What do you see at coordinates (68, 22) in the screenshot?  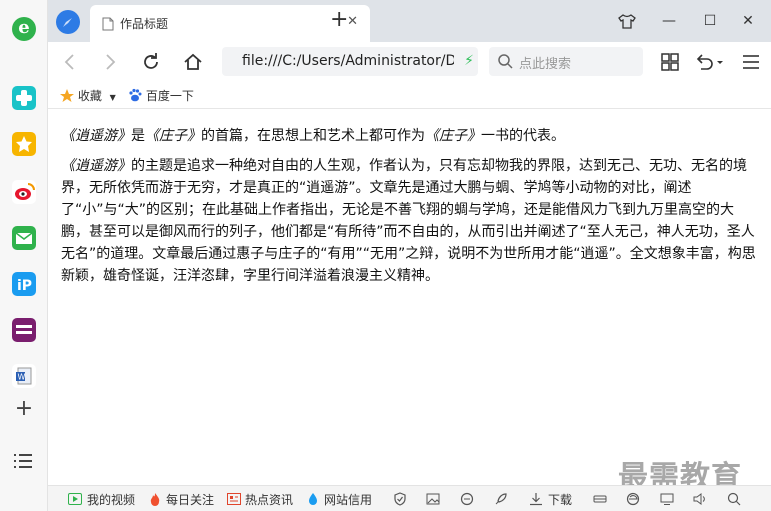 I see `navigation-compass-icon` at bounding box center [68, 22].